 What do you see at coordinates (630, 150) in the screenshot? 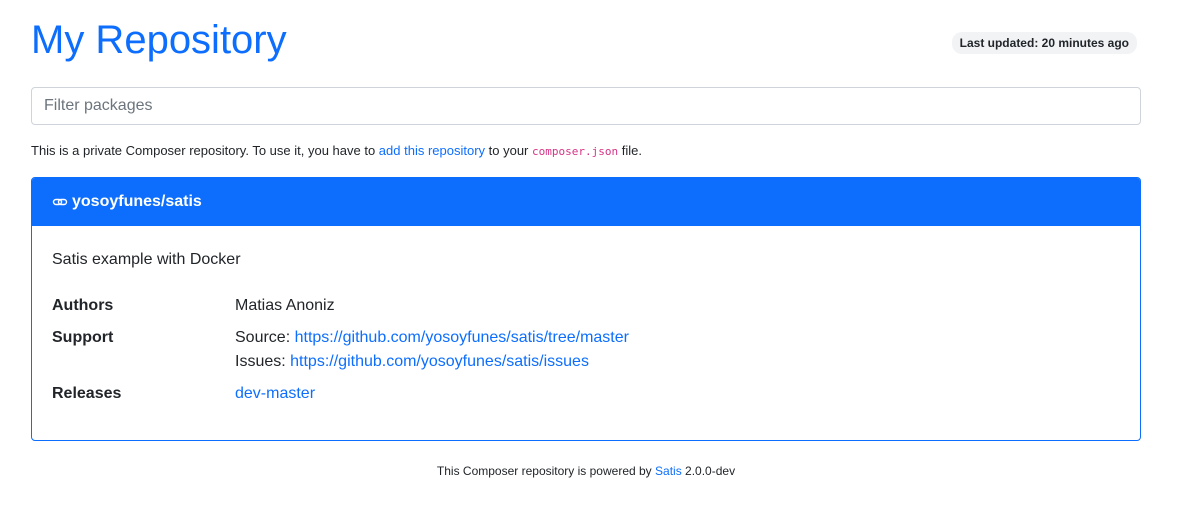
I see `intro-text-after: file.` at bounding box center [630, 150].